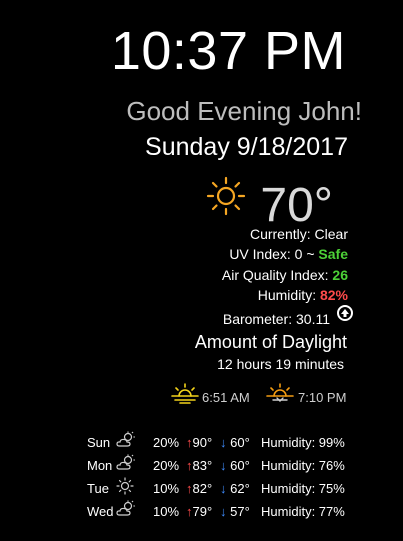  I want to click on forecast-low-value: 57°, so click(240, 511).